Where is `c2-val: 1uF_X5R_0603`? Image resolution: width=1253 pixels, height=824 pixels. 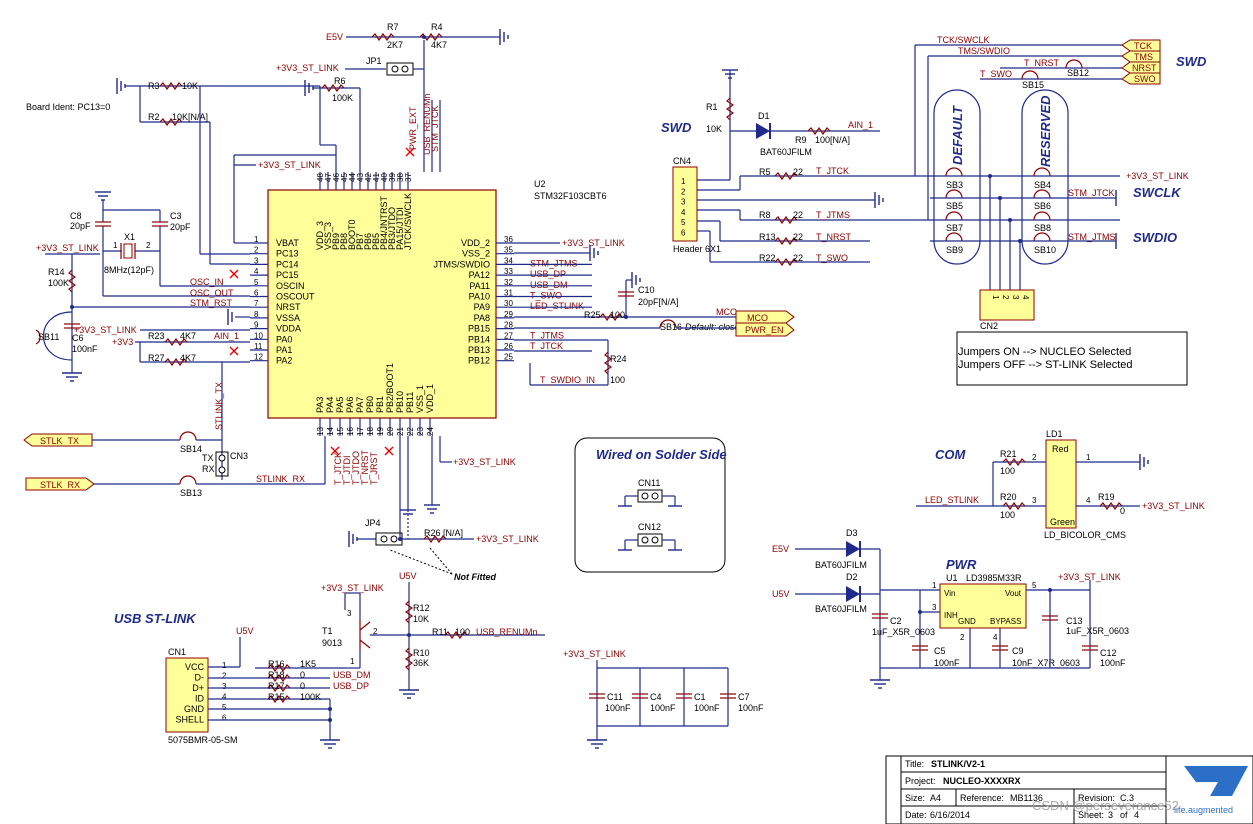 c2-val: 1uF_X5R_0603 is located at coordinates (903, 632).